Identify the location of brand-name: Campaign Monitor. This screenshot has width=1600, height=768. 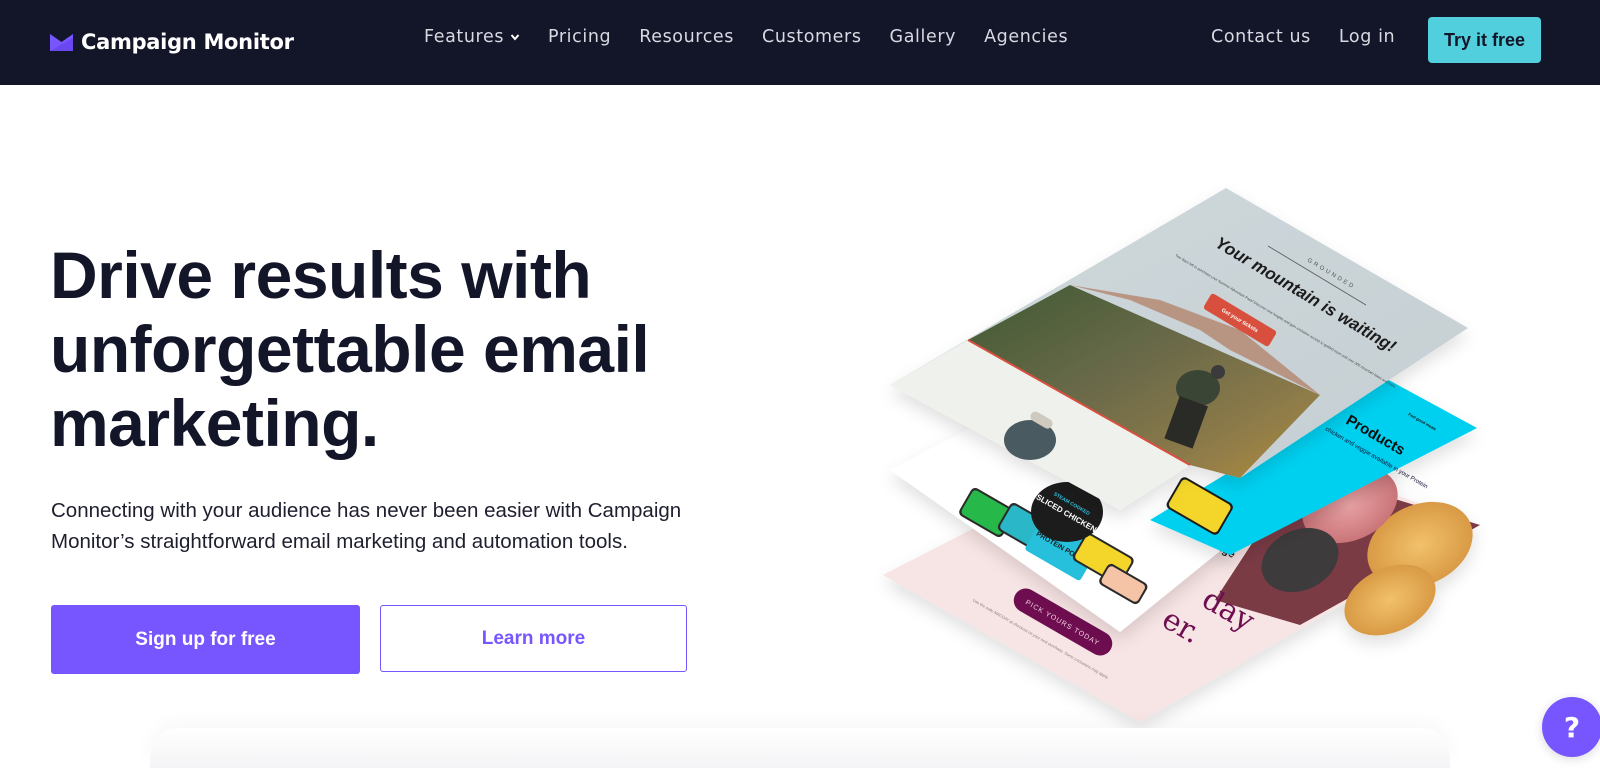
(187, 42).